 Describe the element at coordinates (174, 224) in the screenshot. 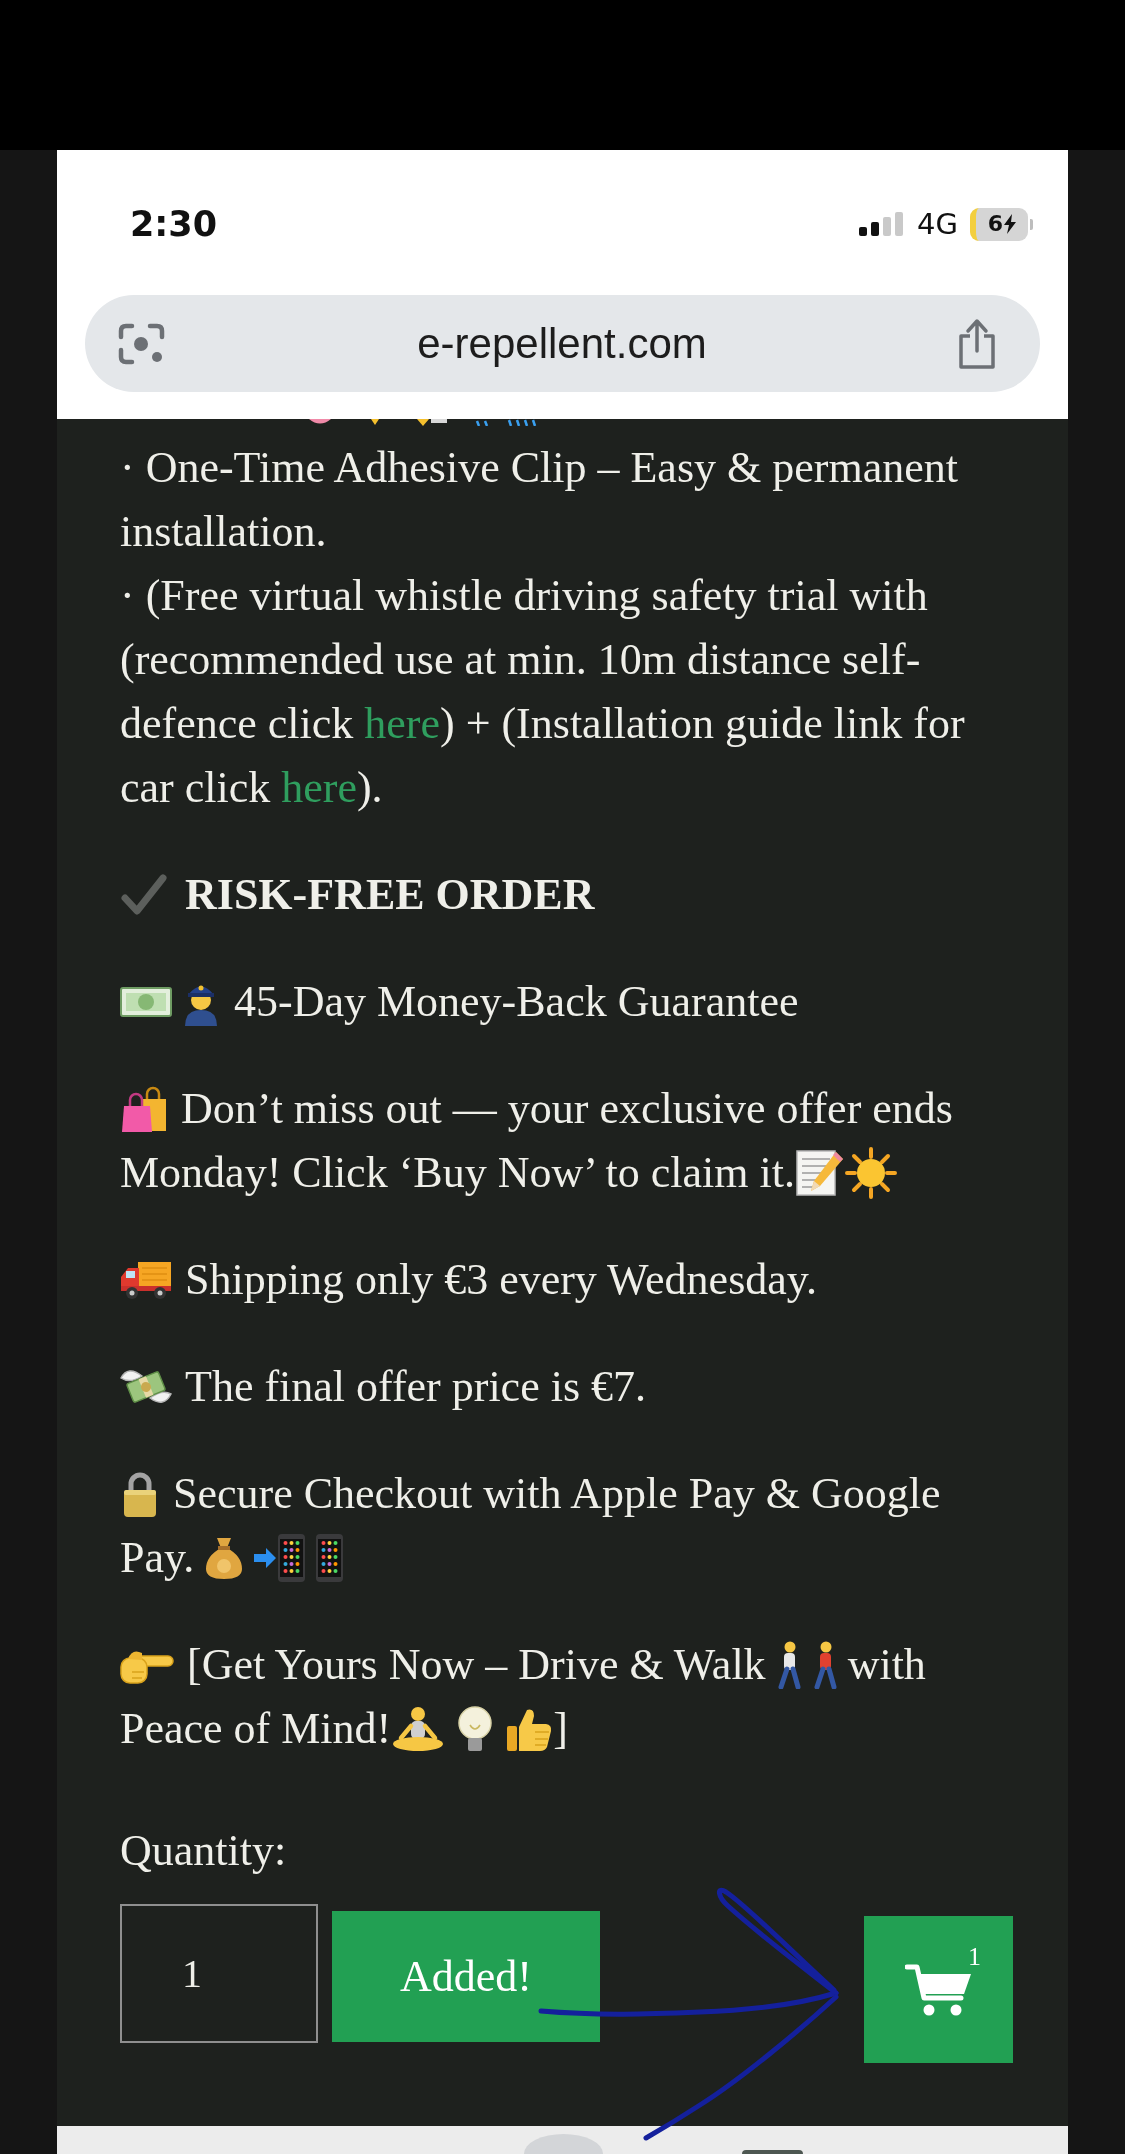

I see `status-time: 2:30` at that location.